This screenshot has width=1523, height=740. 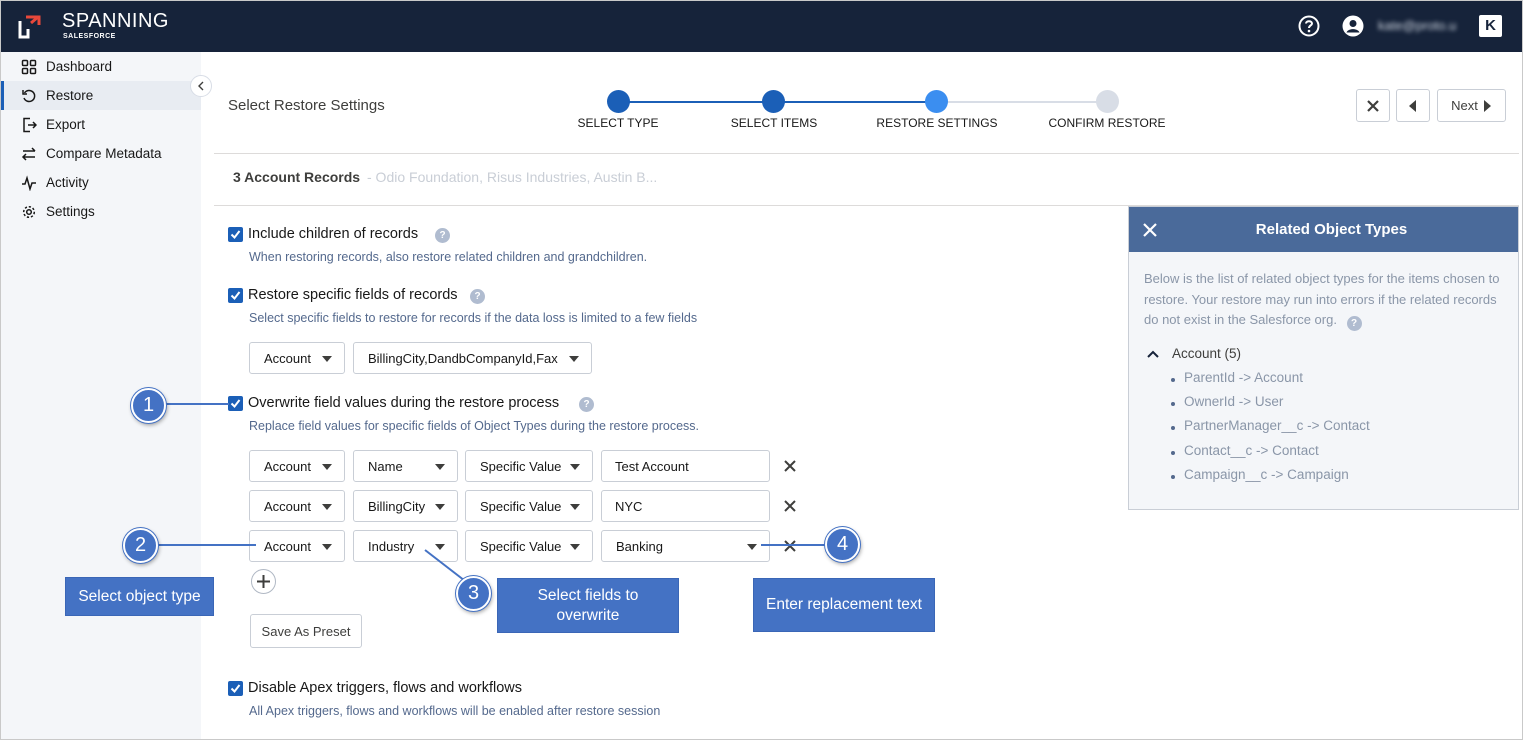 What do you see at coordinates (28, 153) in the screenshot?
I see `compare-icon` at bounding box center [28, 153].